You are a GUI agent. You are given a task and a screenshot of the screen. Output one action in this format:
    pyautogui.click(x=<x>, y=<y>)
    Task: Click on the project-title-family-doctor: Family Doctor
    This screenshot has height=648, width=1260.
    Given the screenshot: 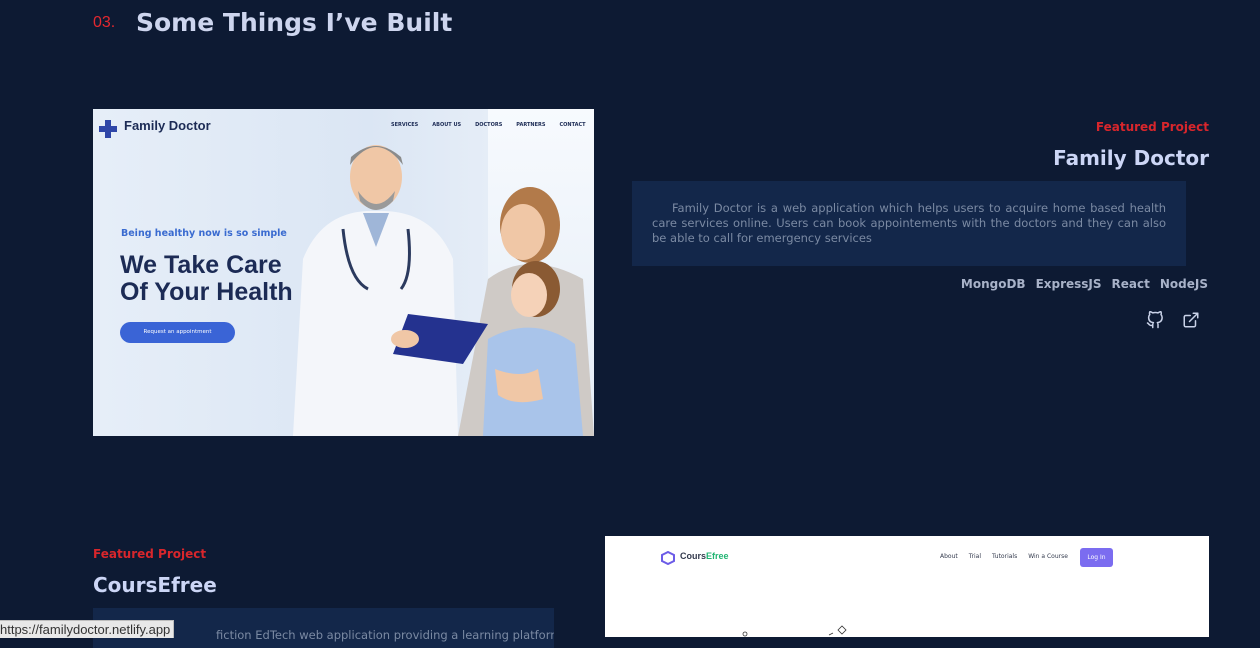 What is the action you would take?
    pyautogui.click(x=1131, y=158)
    